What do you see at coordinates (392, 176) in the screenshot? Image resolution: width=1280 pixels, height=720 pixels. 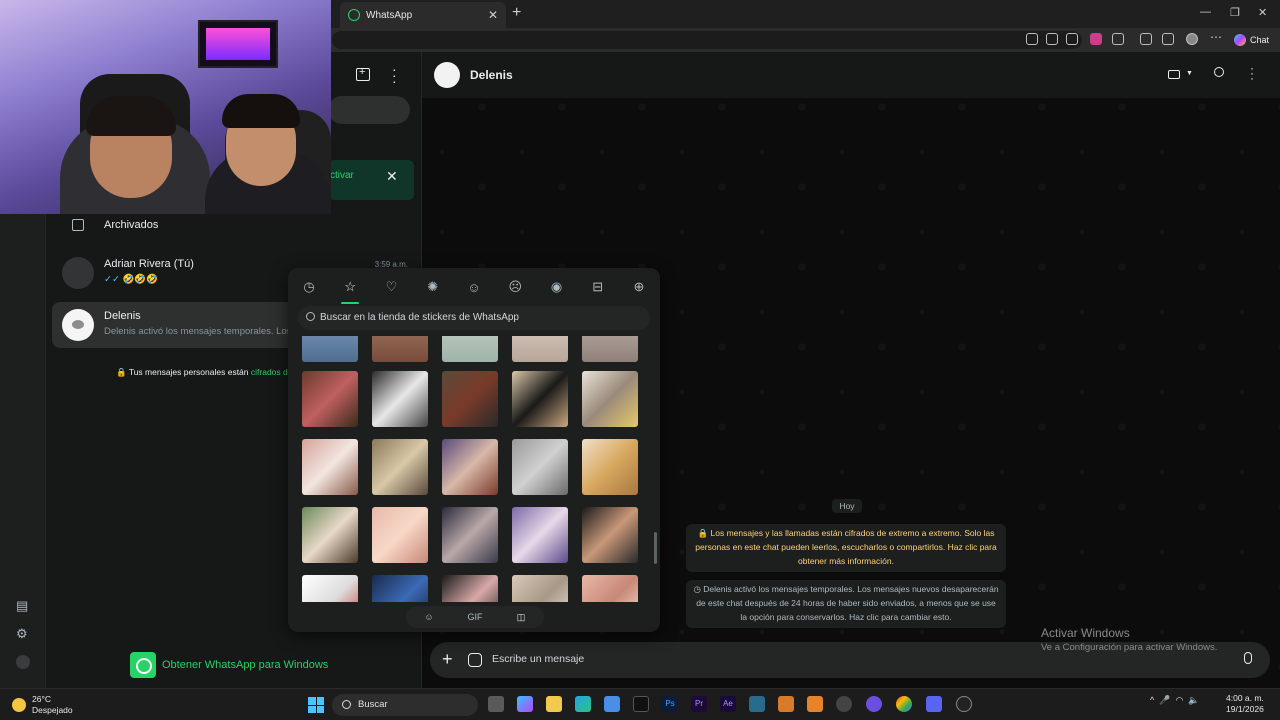 I see `close-notification-icon: ✕` at bounding box center [392, 176].